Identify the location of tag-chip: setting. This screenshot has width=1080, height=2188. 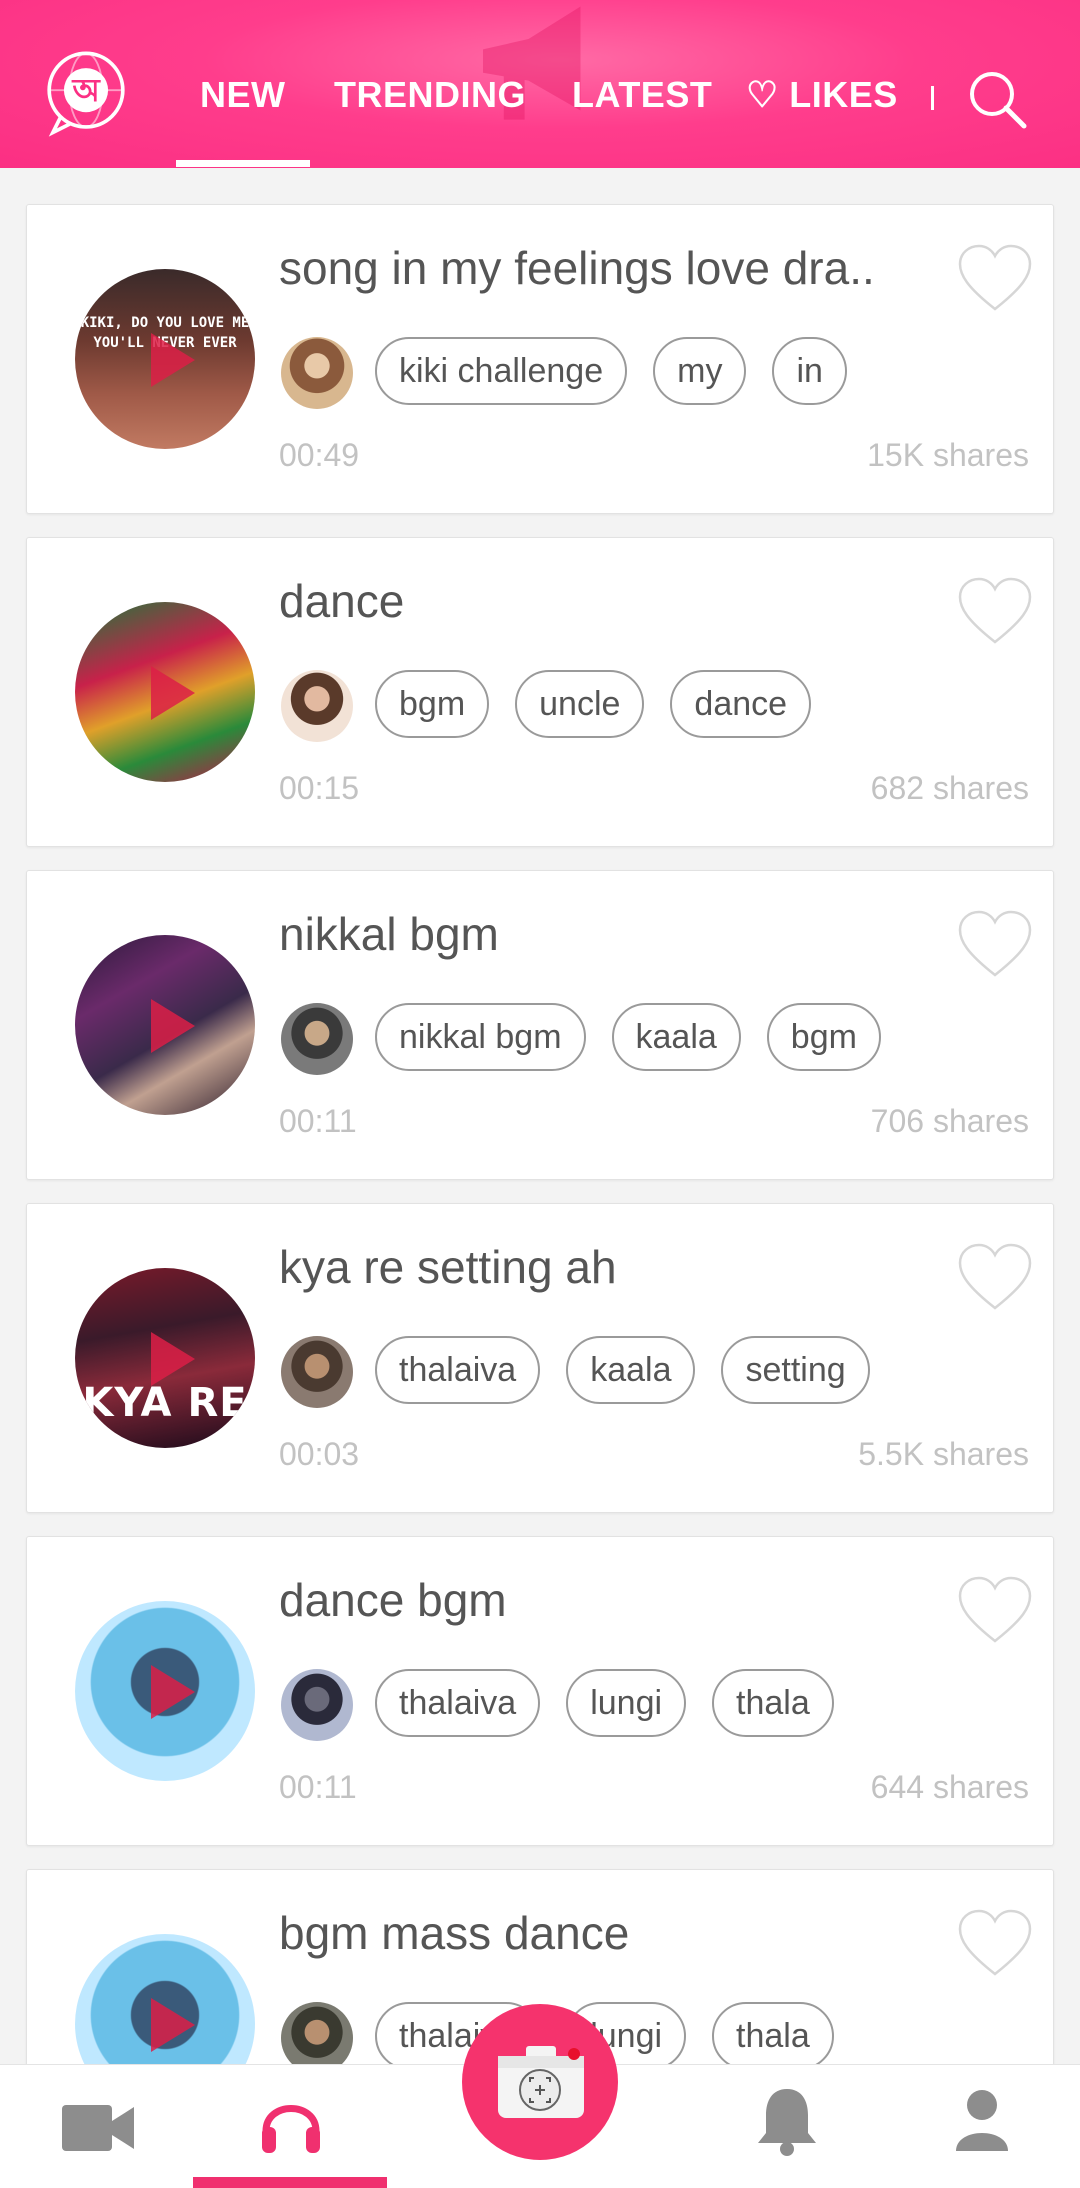
(795, 1370).